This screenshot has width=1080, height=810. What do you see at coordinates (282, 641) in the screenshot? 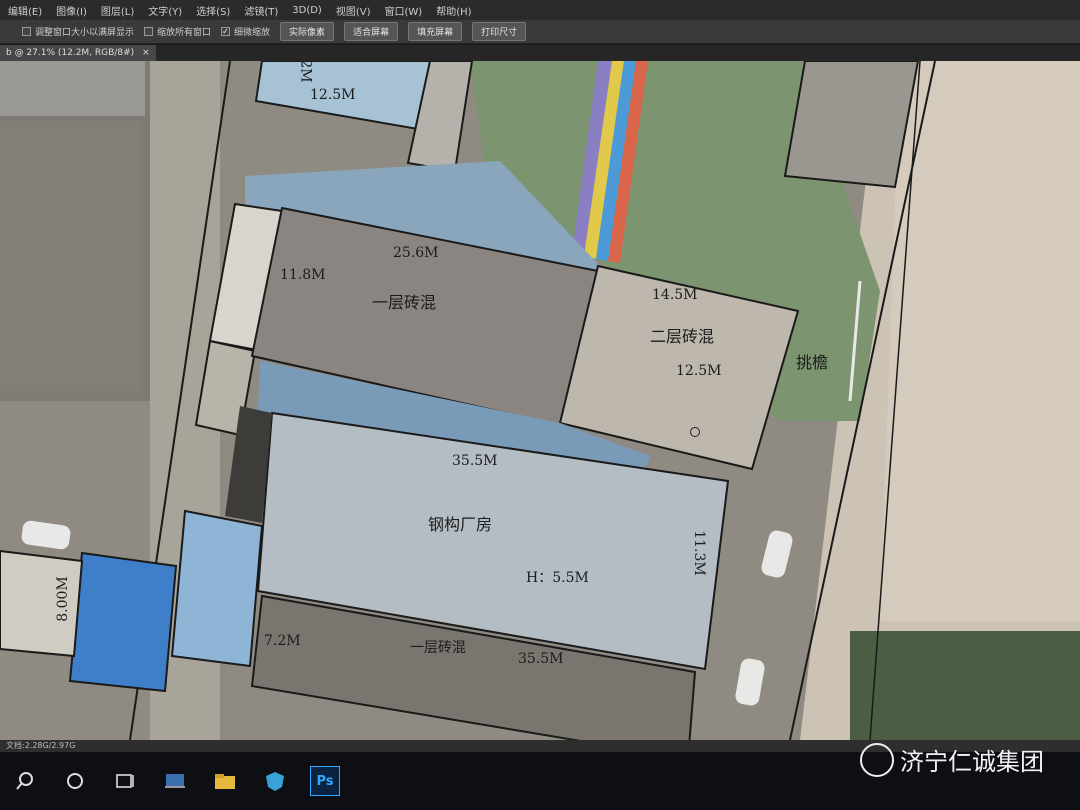
I see `label-bottom-depth: 7.2M` at bounding box center [282, 641].